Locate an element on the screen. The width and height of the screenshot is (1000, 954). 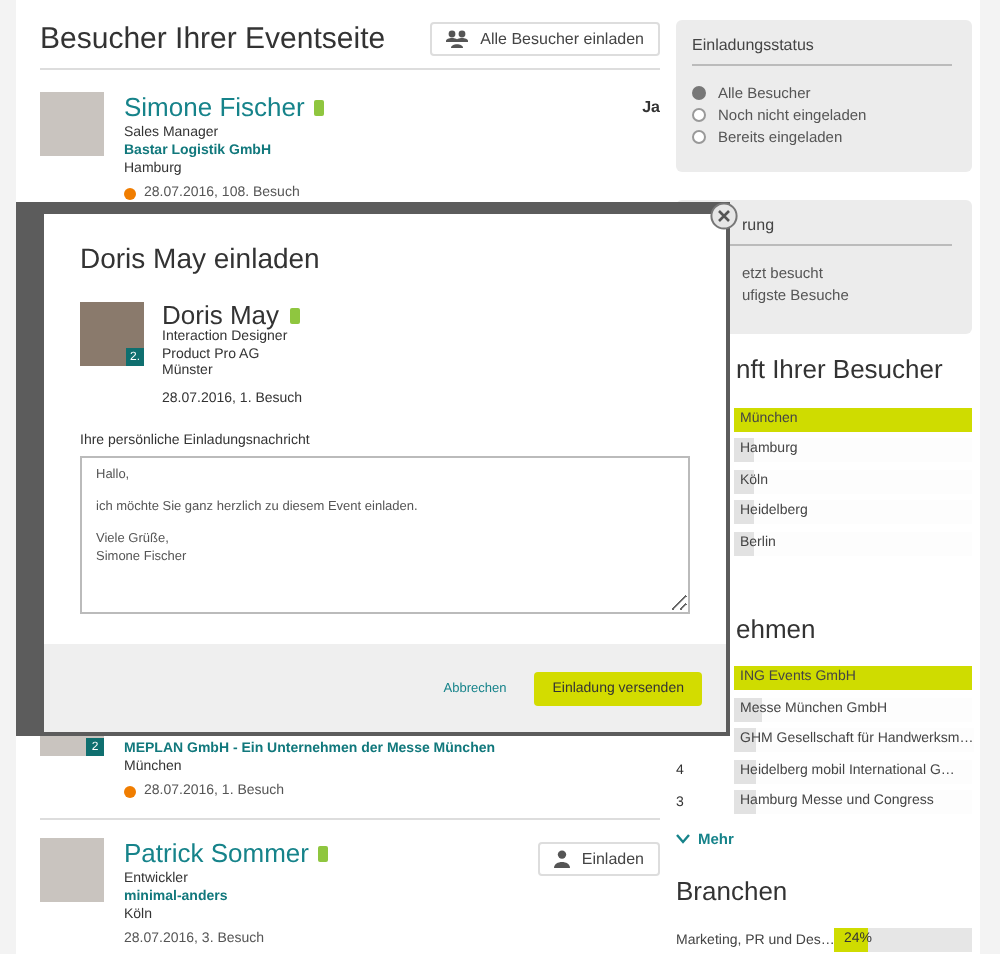
visitor-name: Doris May is located at coordinates (221, 315).